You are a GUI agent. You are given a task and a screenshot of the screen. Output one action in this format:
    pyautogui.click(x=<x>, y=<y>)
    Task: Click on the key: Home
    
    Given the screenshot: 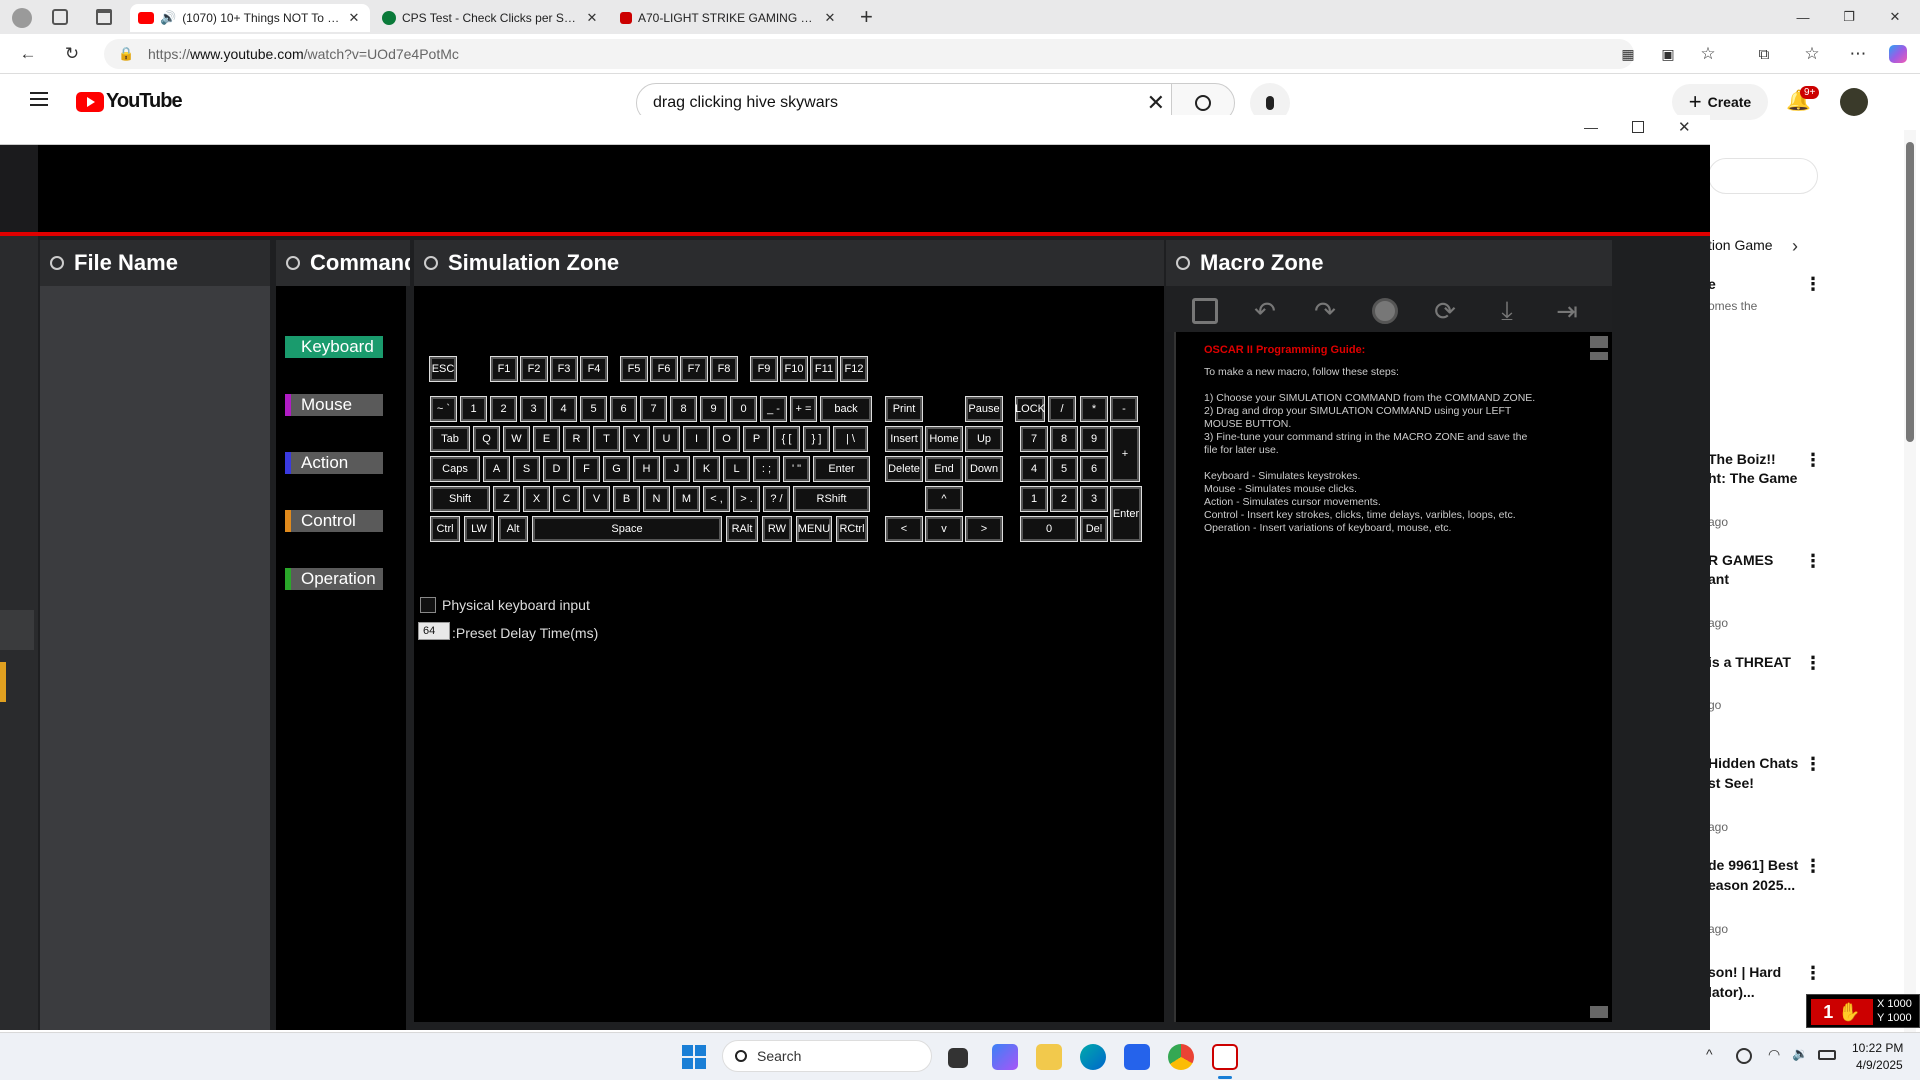 What is the action you would take?
    pyautogui.click(x=944, y=439)
    